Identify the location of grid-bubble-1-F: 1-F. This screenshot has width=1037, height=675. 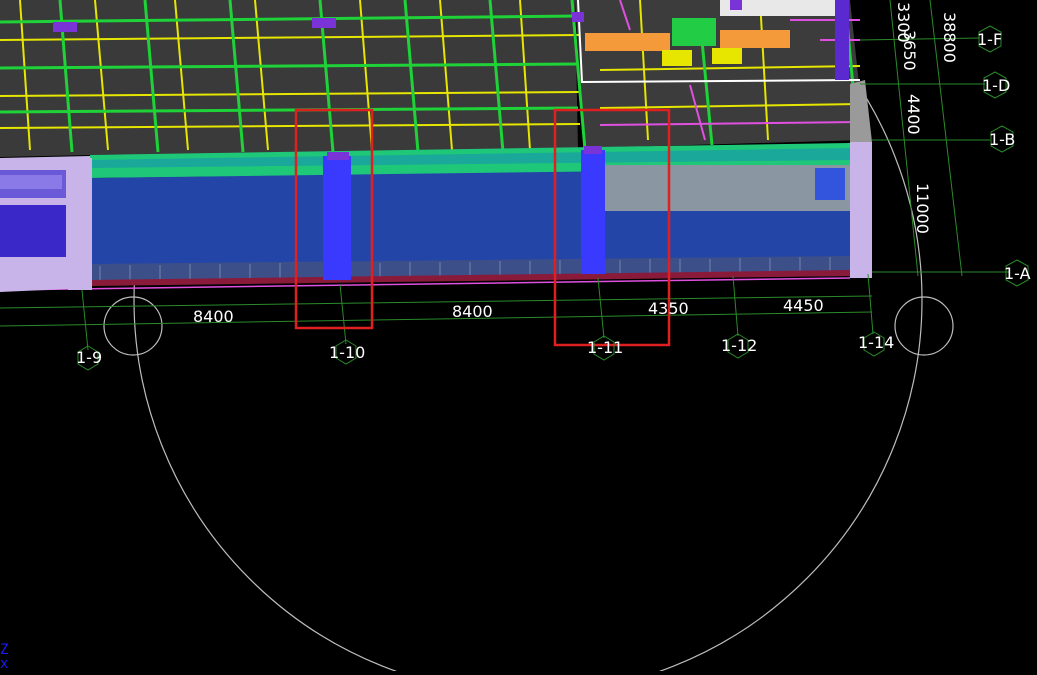
(989, 39).